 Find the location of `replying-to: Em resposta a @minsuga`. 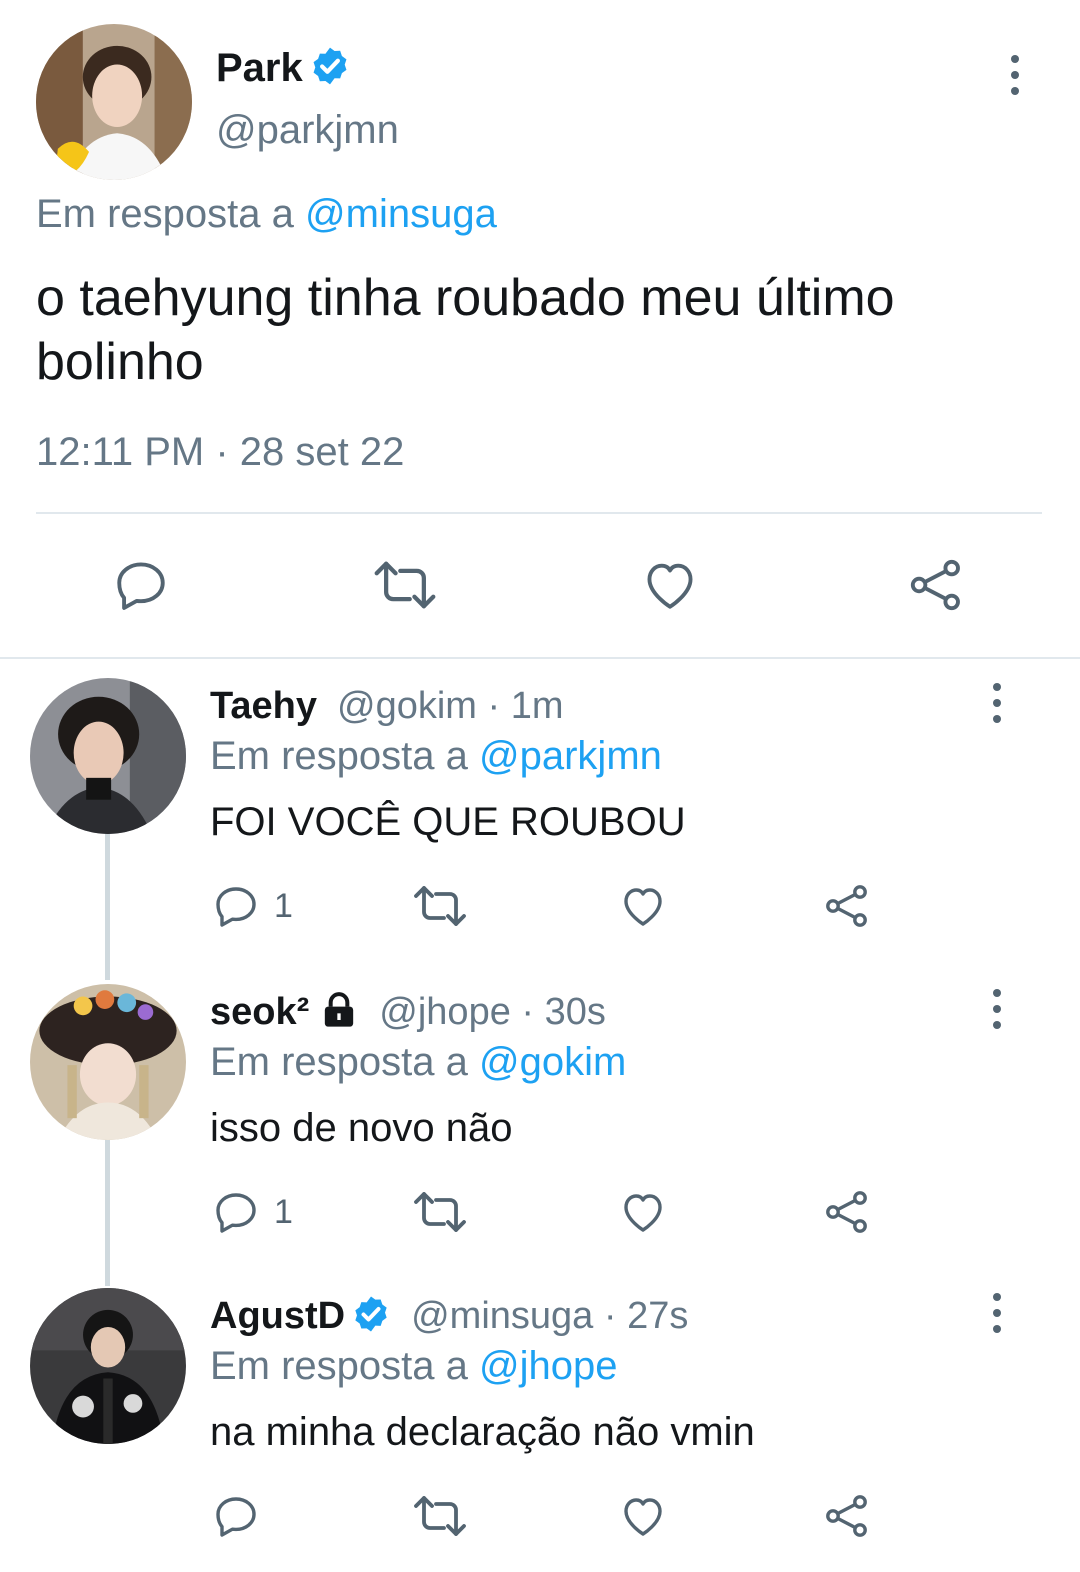

replying-to: Em resposta a @minsuga is located at coordinates (266, 214).